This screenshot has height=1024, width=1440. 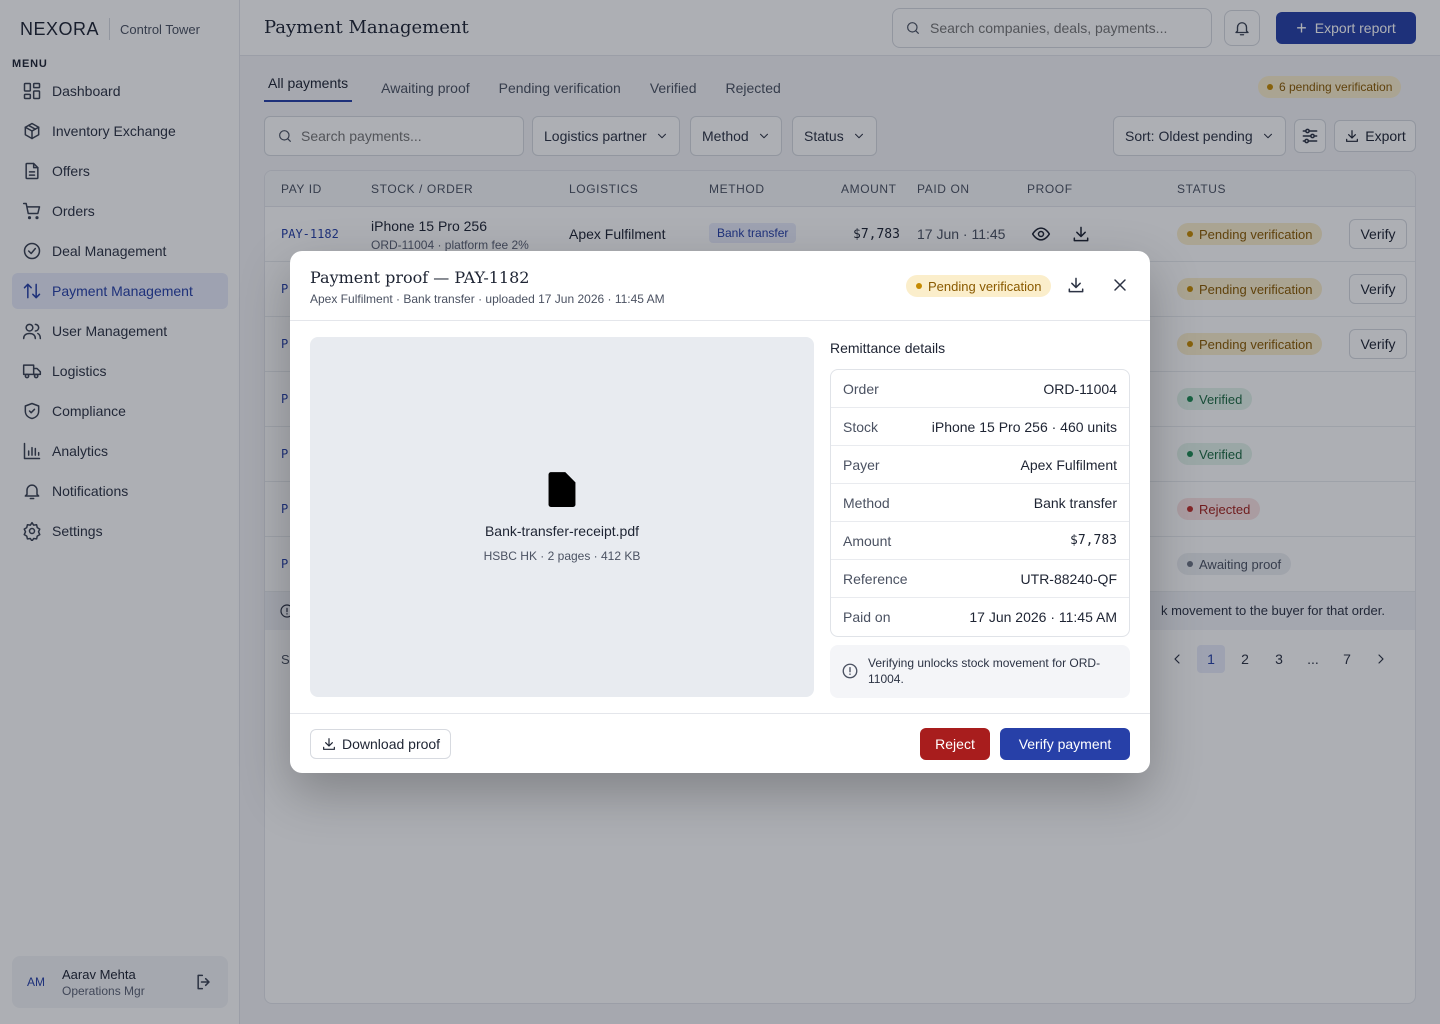 What do you see at coordinates (1068, 464) in the screenshot?
I see `detail-value: Apex Fulfilment` at bounding box center [1068, 464].